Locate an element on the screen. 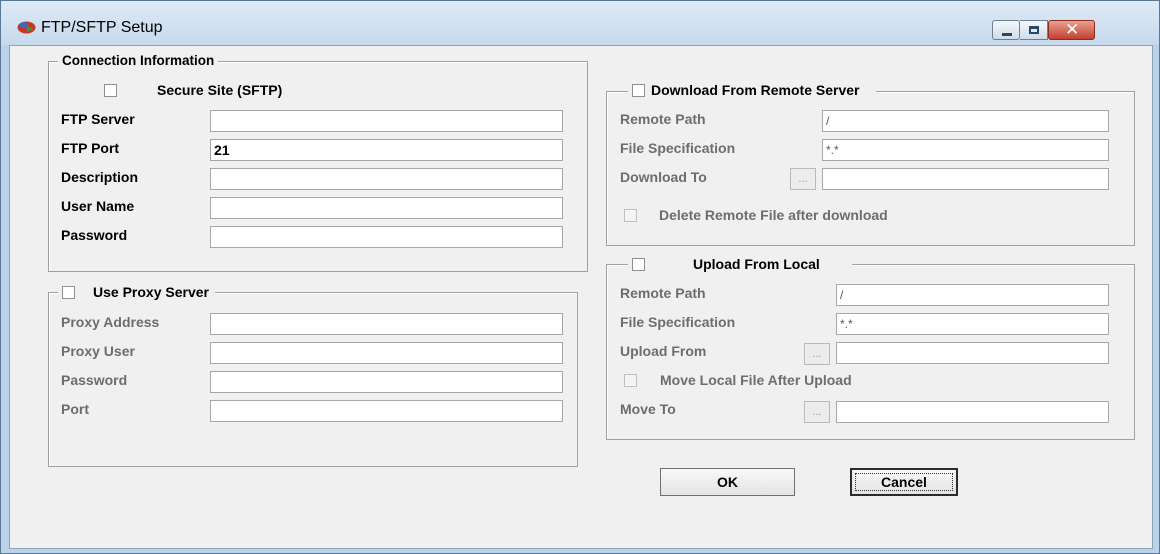  download-file-spec-input: *.* is located at coordinates (965, 150).